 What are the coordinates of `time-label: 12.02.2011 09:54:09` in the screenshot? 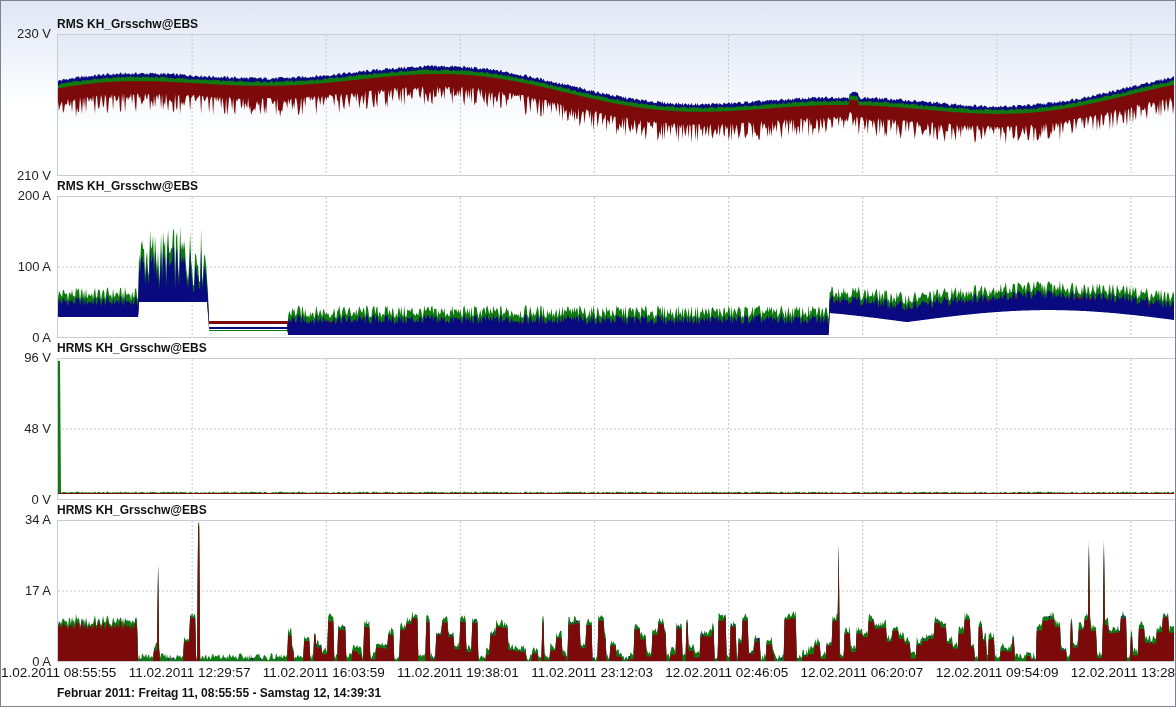 It's located at (997, 672).